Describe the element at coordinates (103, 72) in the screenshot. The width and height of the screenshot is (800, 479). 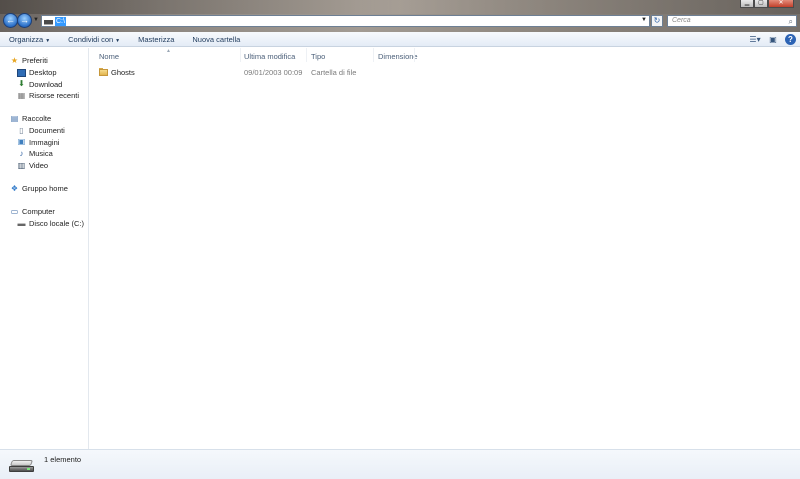
I see `folder-icon` at that location.